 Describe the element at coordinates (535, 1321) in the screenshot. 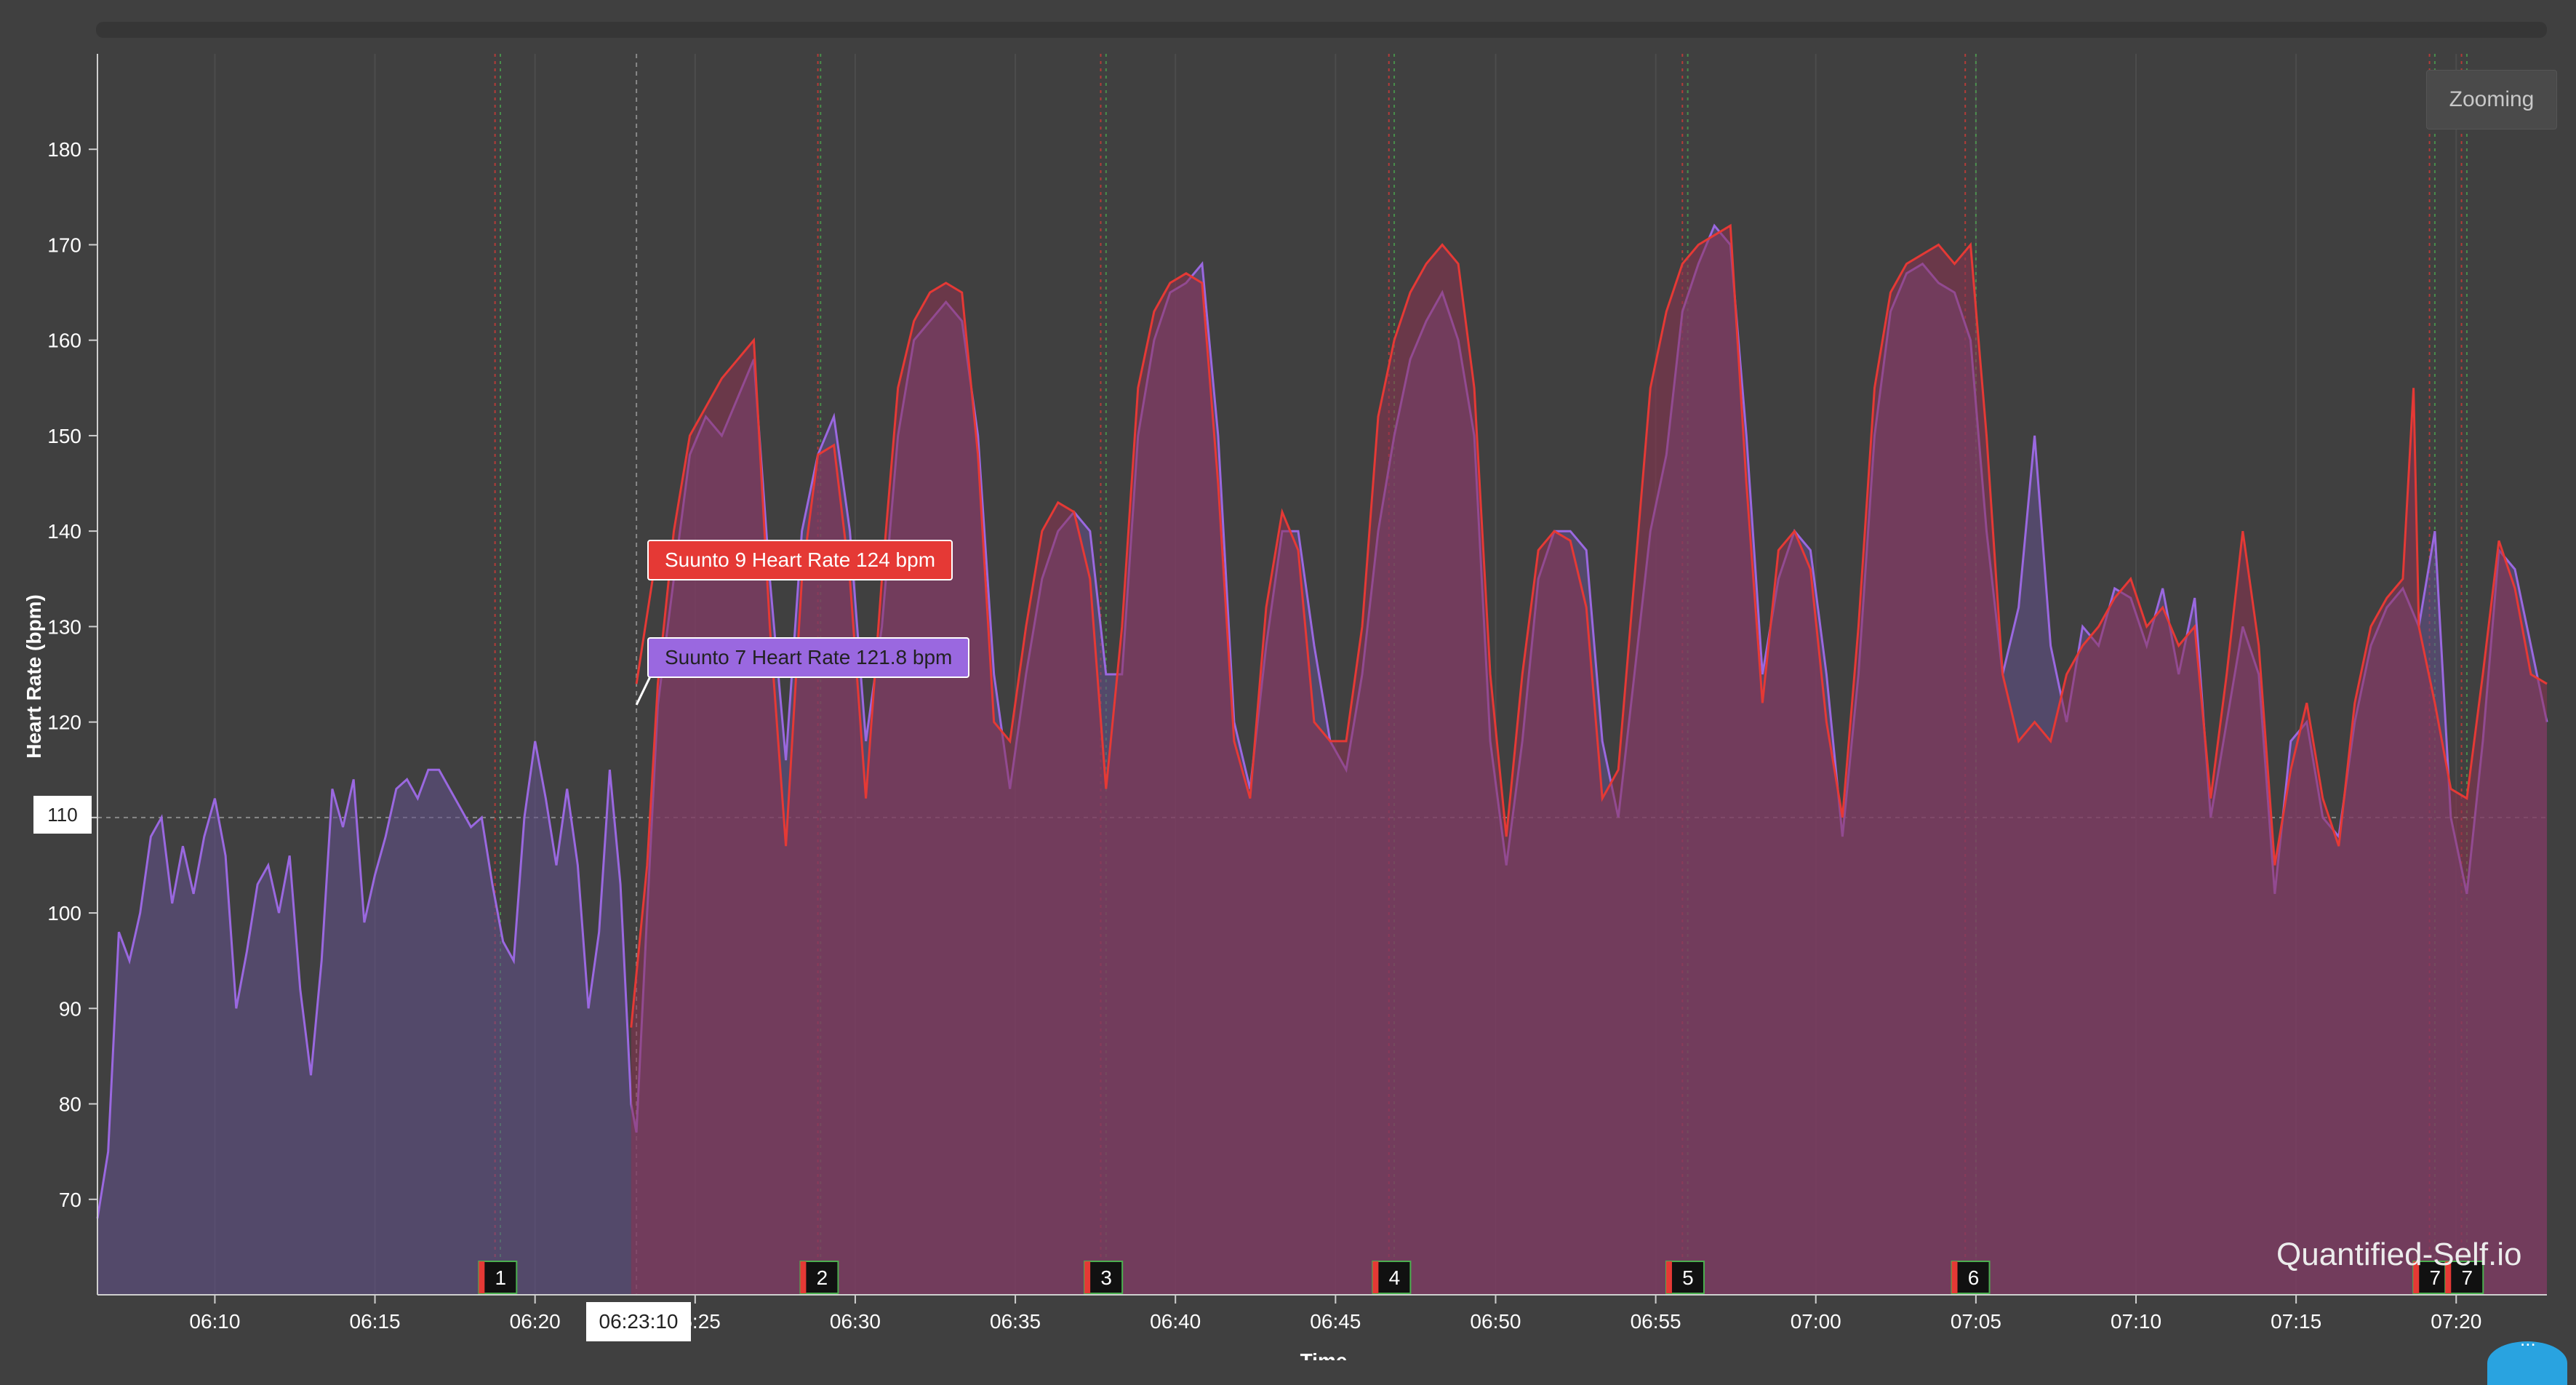

I see `x-tick-label: 06:20` at that location.